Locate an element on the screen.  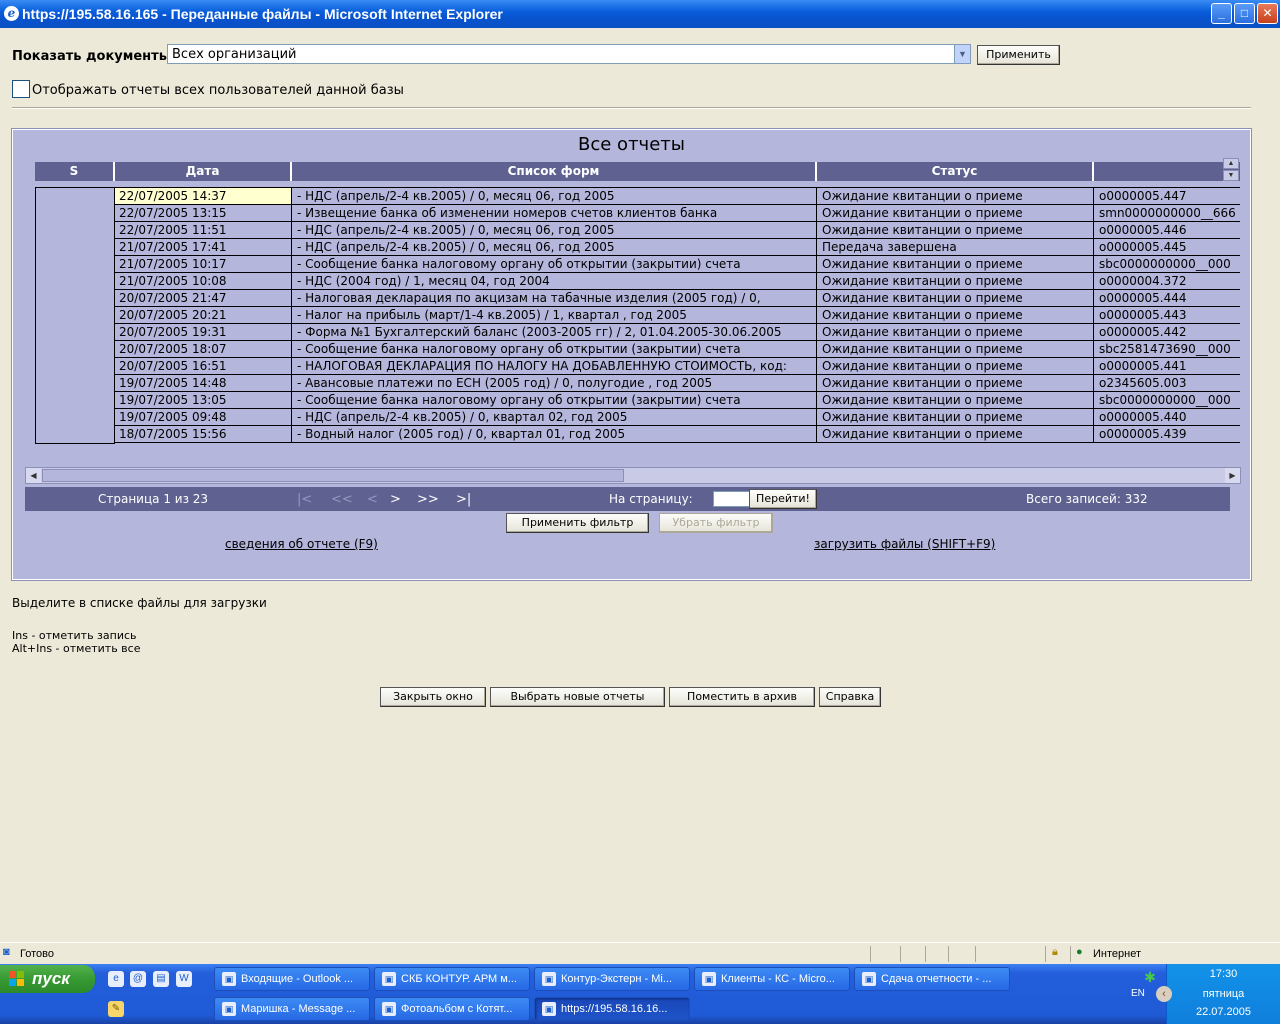
goto-page-input is located at coordinates (733, 499).